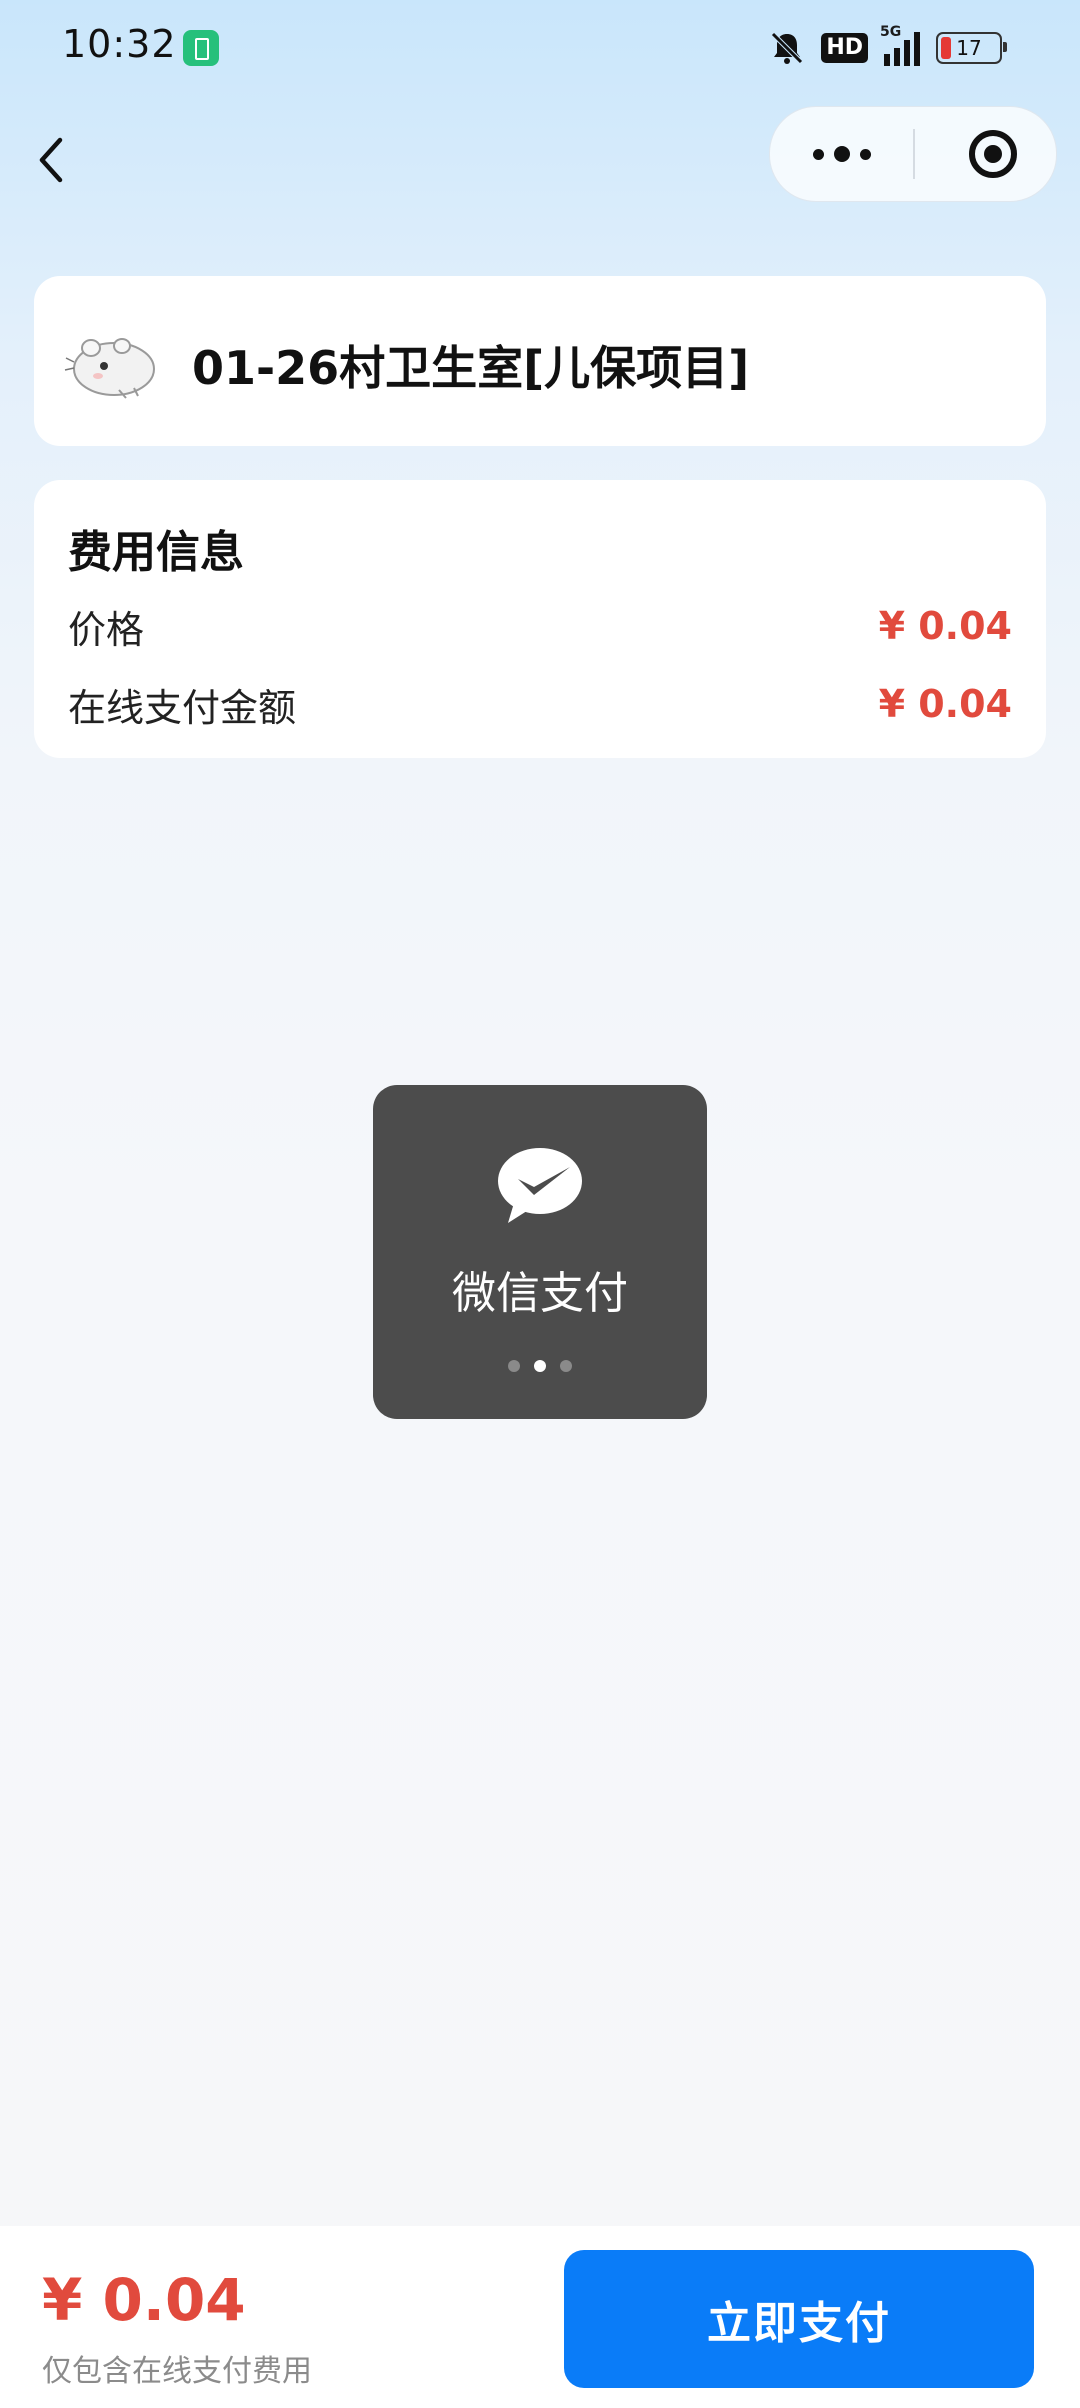  I want to click on wechat-pay-loading-toast: 微信支付, so click(540, 1252).